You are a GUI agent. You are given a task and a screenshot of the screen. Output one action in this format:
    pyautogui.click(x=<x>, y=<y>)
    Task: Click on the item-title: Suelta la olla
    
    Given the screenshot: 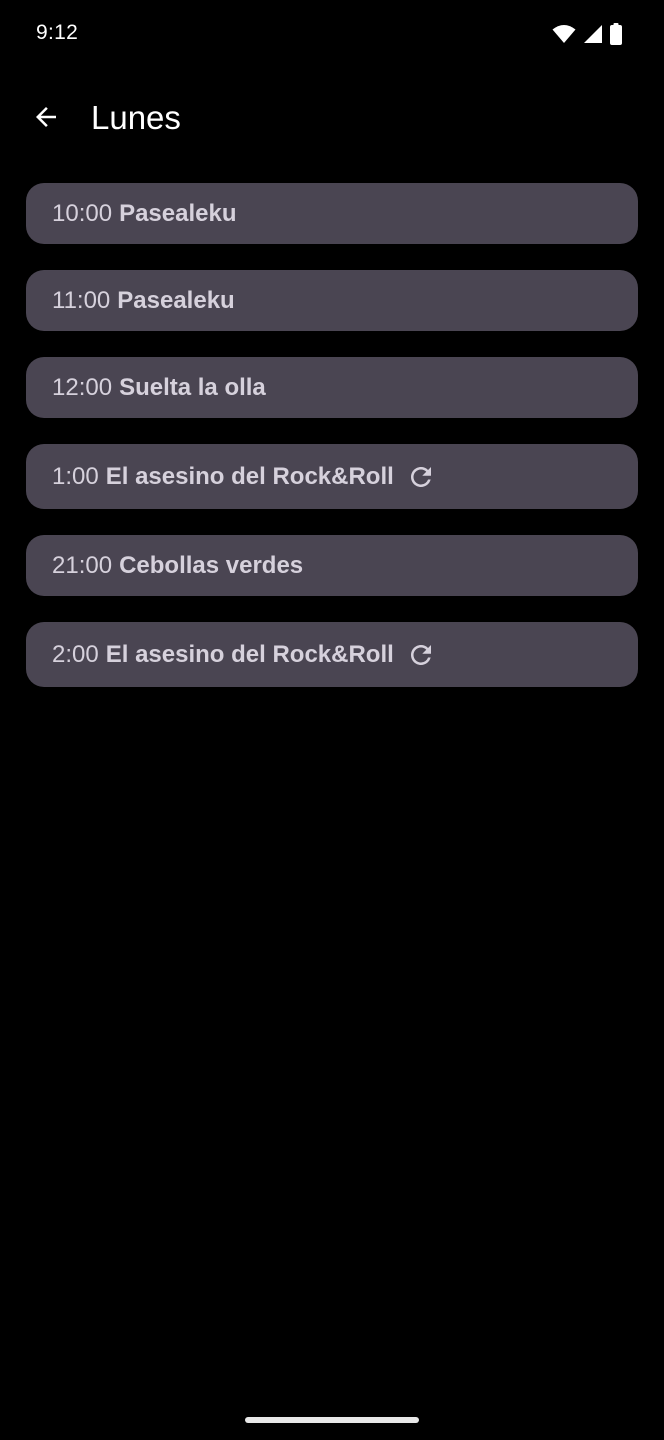 What is the action you would take?
    pyautogui.click(x=192, y=387)
    